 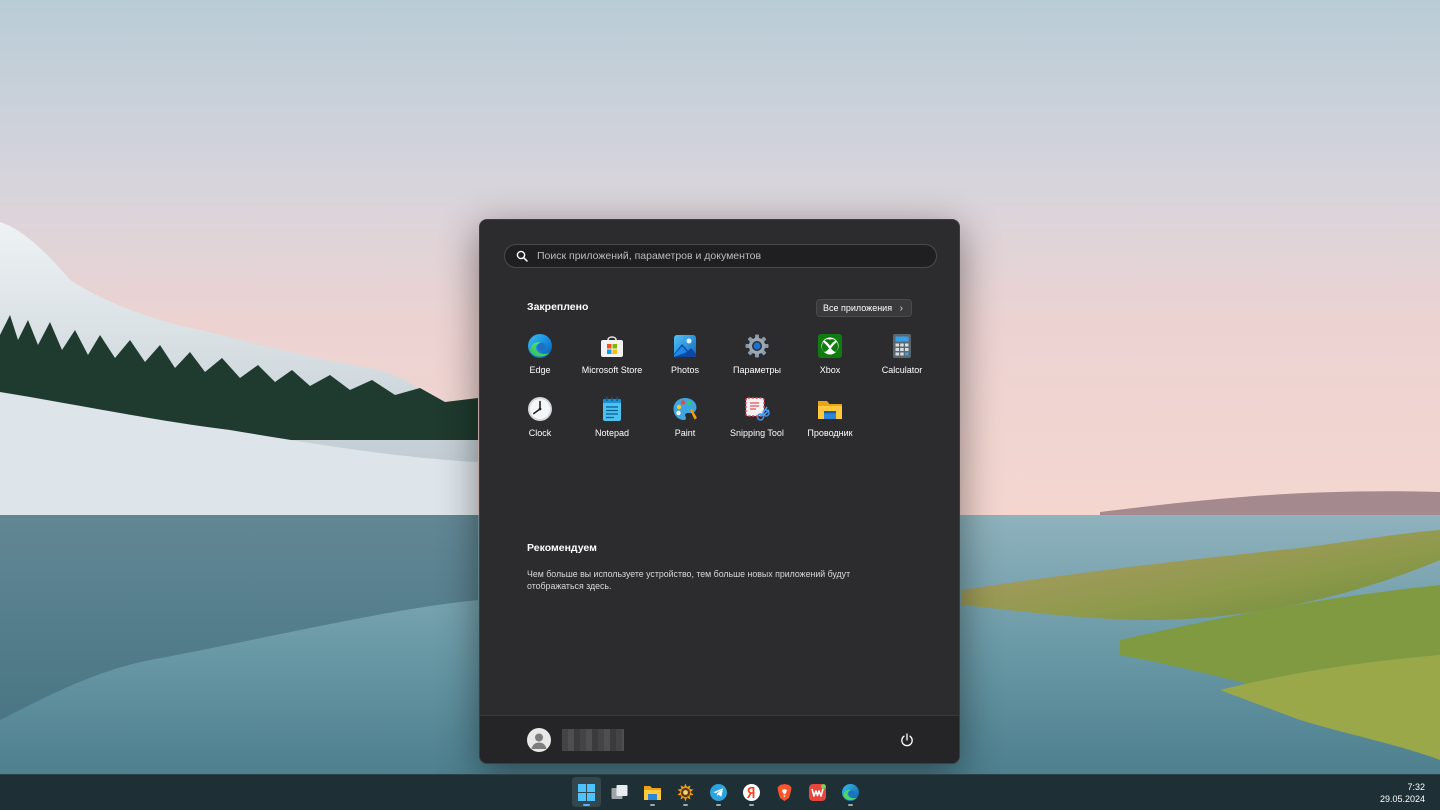 I want to click on telegram-icon, so click(x=718, y=792).